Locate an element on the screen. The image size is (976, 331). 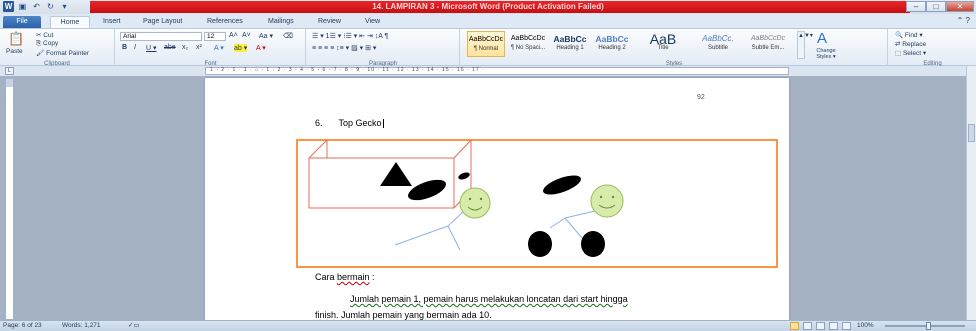
bold-button: B is located at coordinates (124, 47).